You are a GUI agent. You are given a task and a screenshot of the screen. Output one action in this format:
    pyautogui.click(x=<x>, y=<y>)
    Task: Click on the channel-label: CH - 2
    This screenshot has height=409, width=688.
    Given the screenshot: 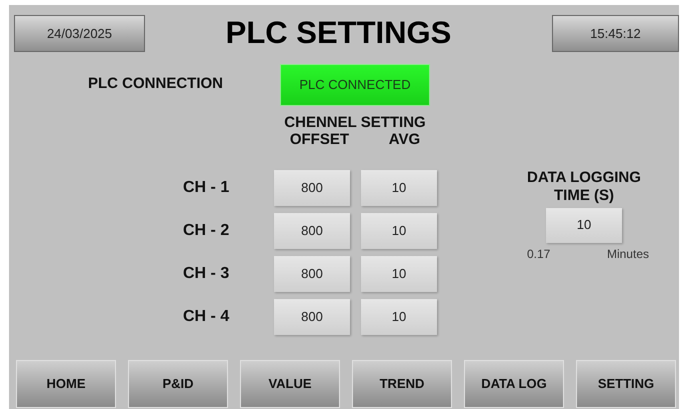 What is the action you would take?
    pyautogui.click(x=206, y=230)
    